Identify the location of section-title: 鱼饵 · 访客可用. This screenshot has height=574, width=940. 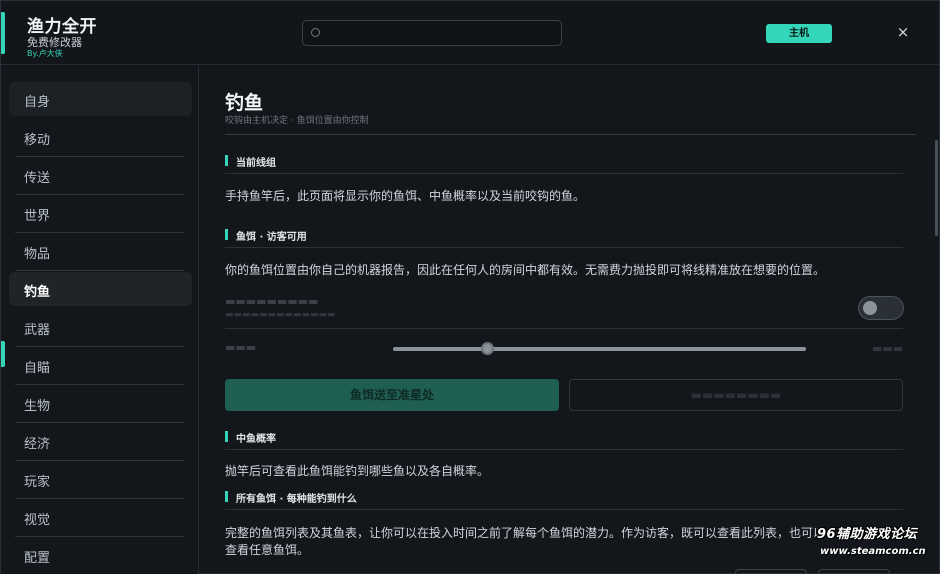
(271, 237).